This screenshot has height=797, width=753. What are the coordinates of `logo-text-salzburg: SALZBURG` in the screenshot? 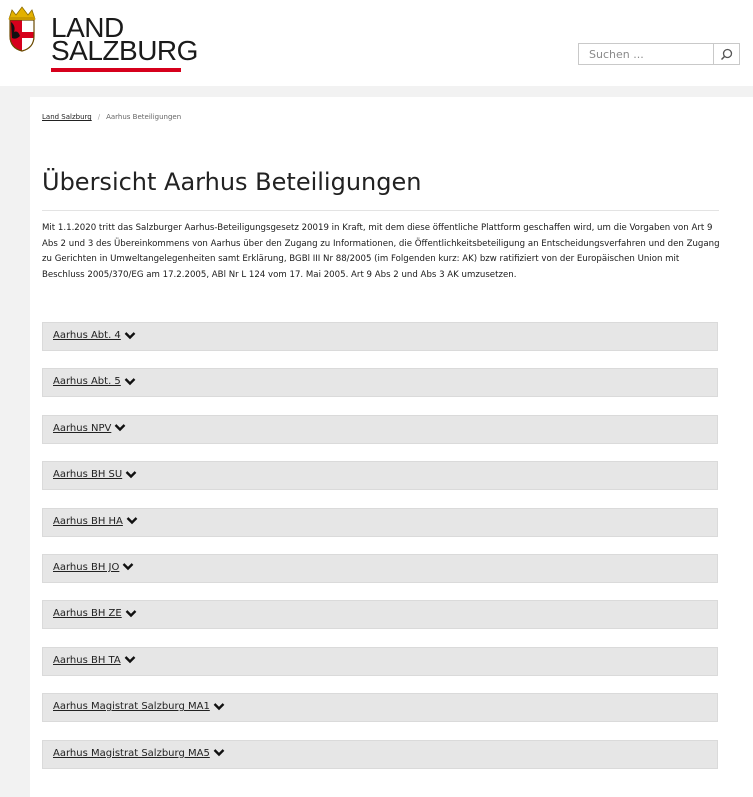 It's located at (124, 50).